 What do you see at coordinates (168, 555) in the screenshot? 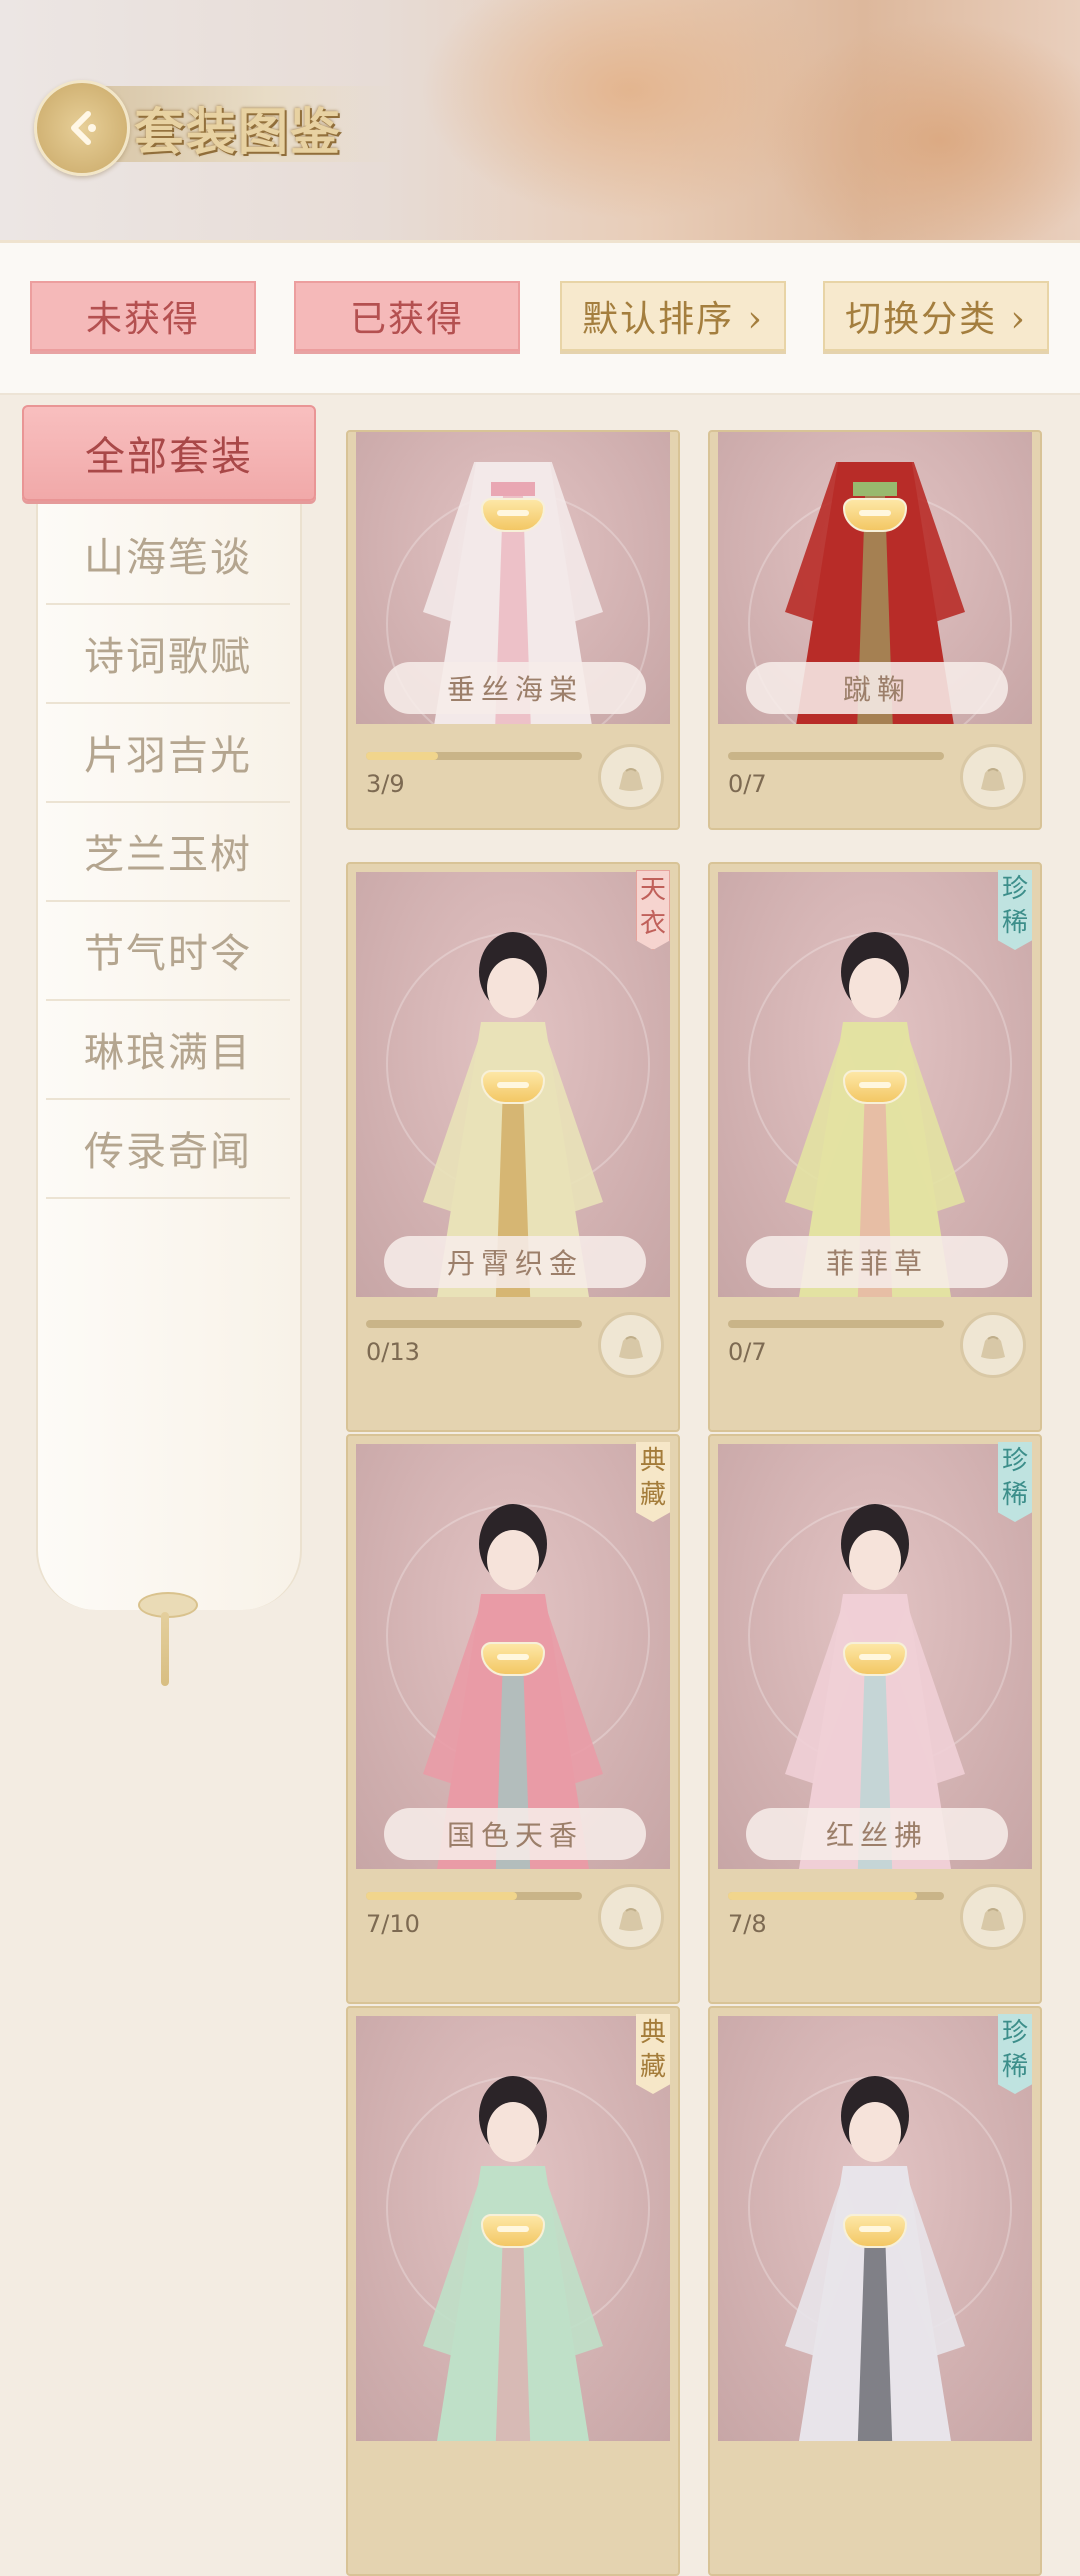
I see `sidebar-item: 山海笔谈` at bounding box center [168, 555].